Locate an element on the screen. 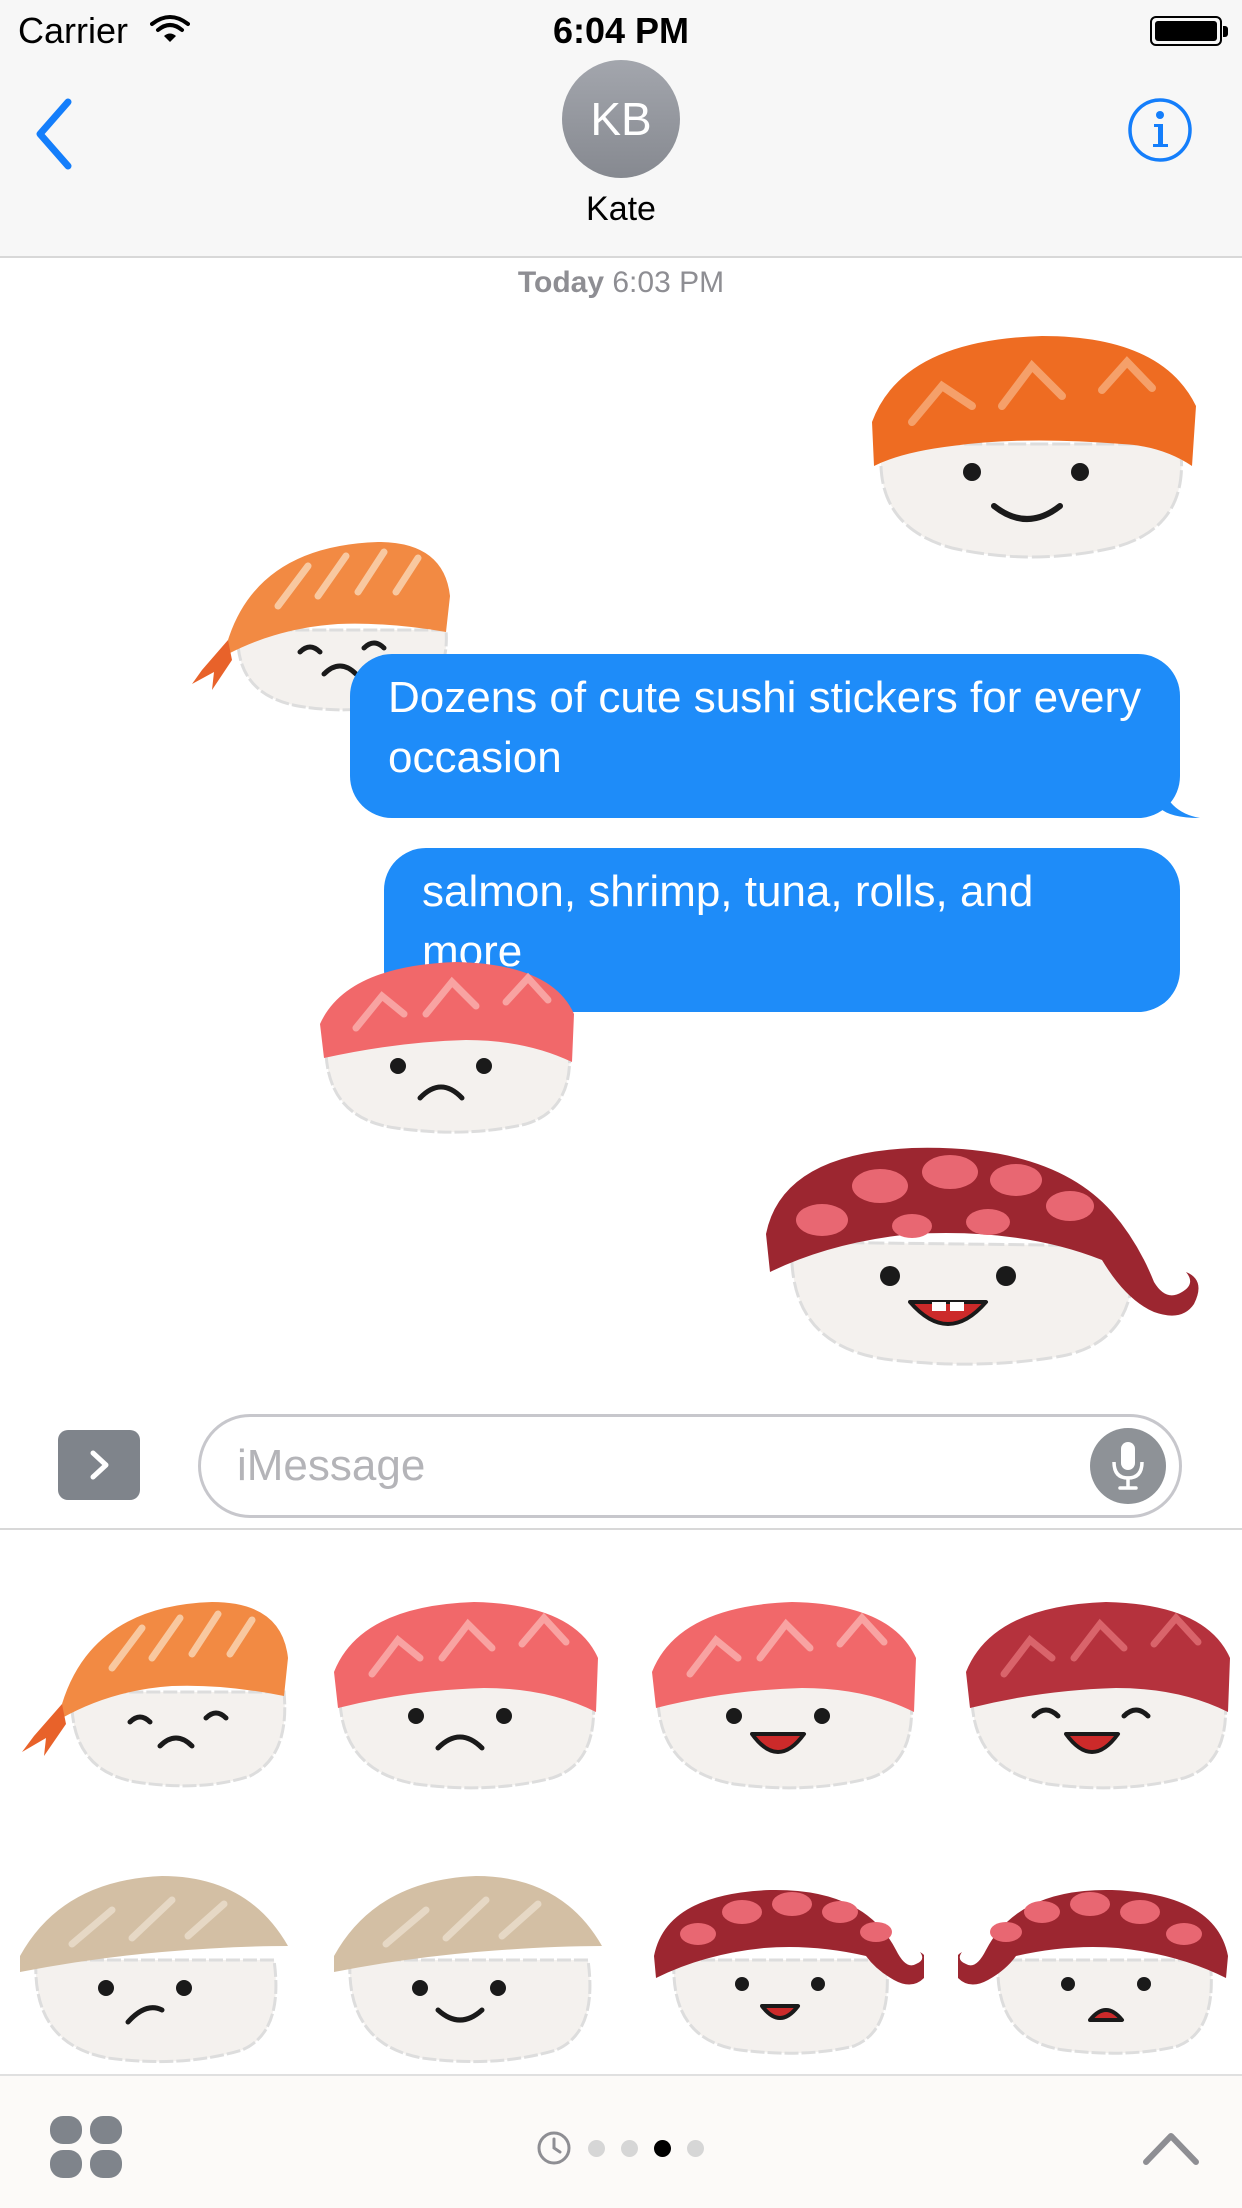 This screenshot has width=1242, height=2208. app-drawer-button is located at coordinates (99, 1465).